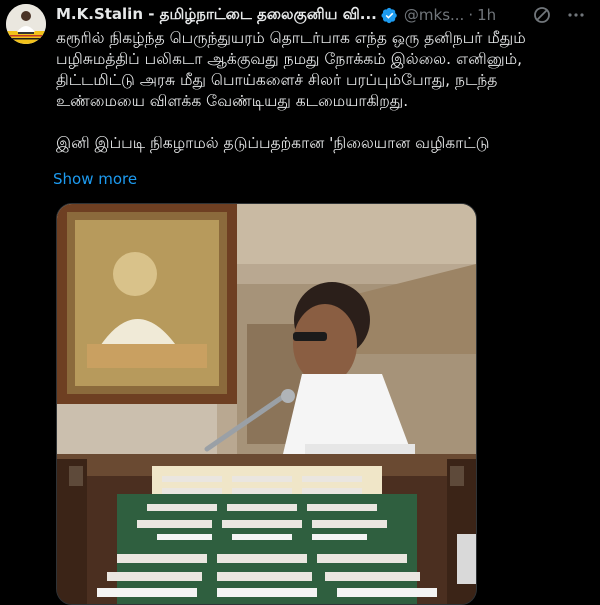  What do you see at coordinates (576, 15) in the screenshot?
I see `more-options-icon` at bounding box center [576, 15].